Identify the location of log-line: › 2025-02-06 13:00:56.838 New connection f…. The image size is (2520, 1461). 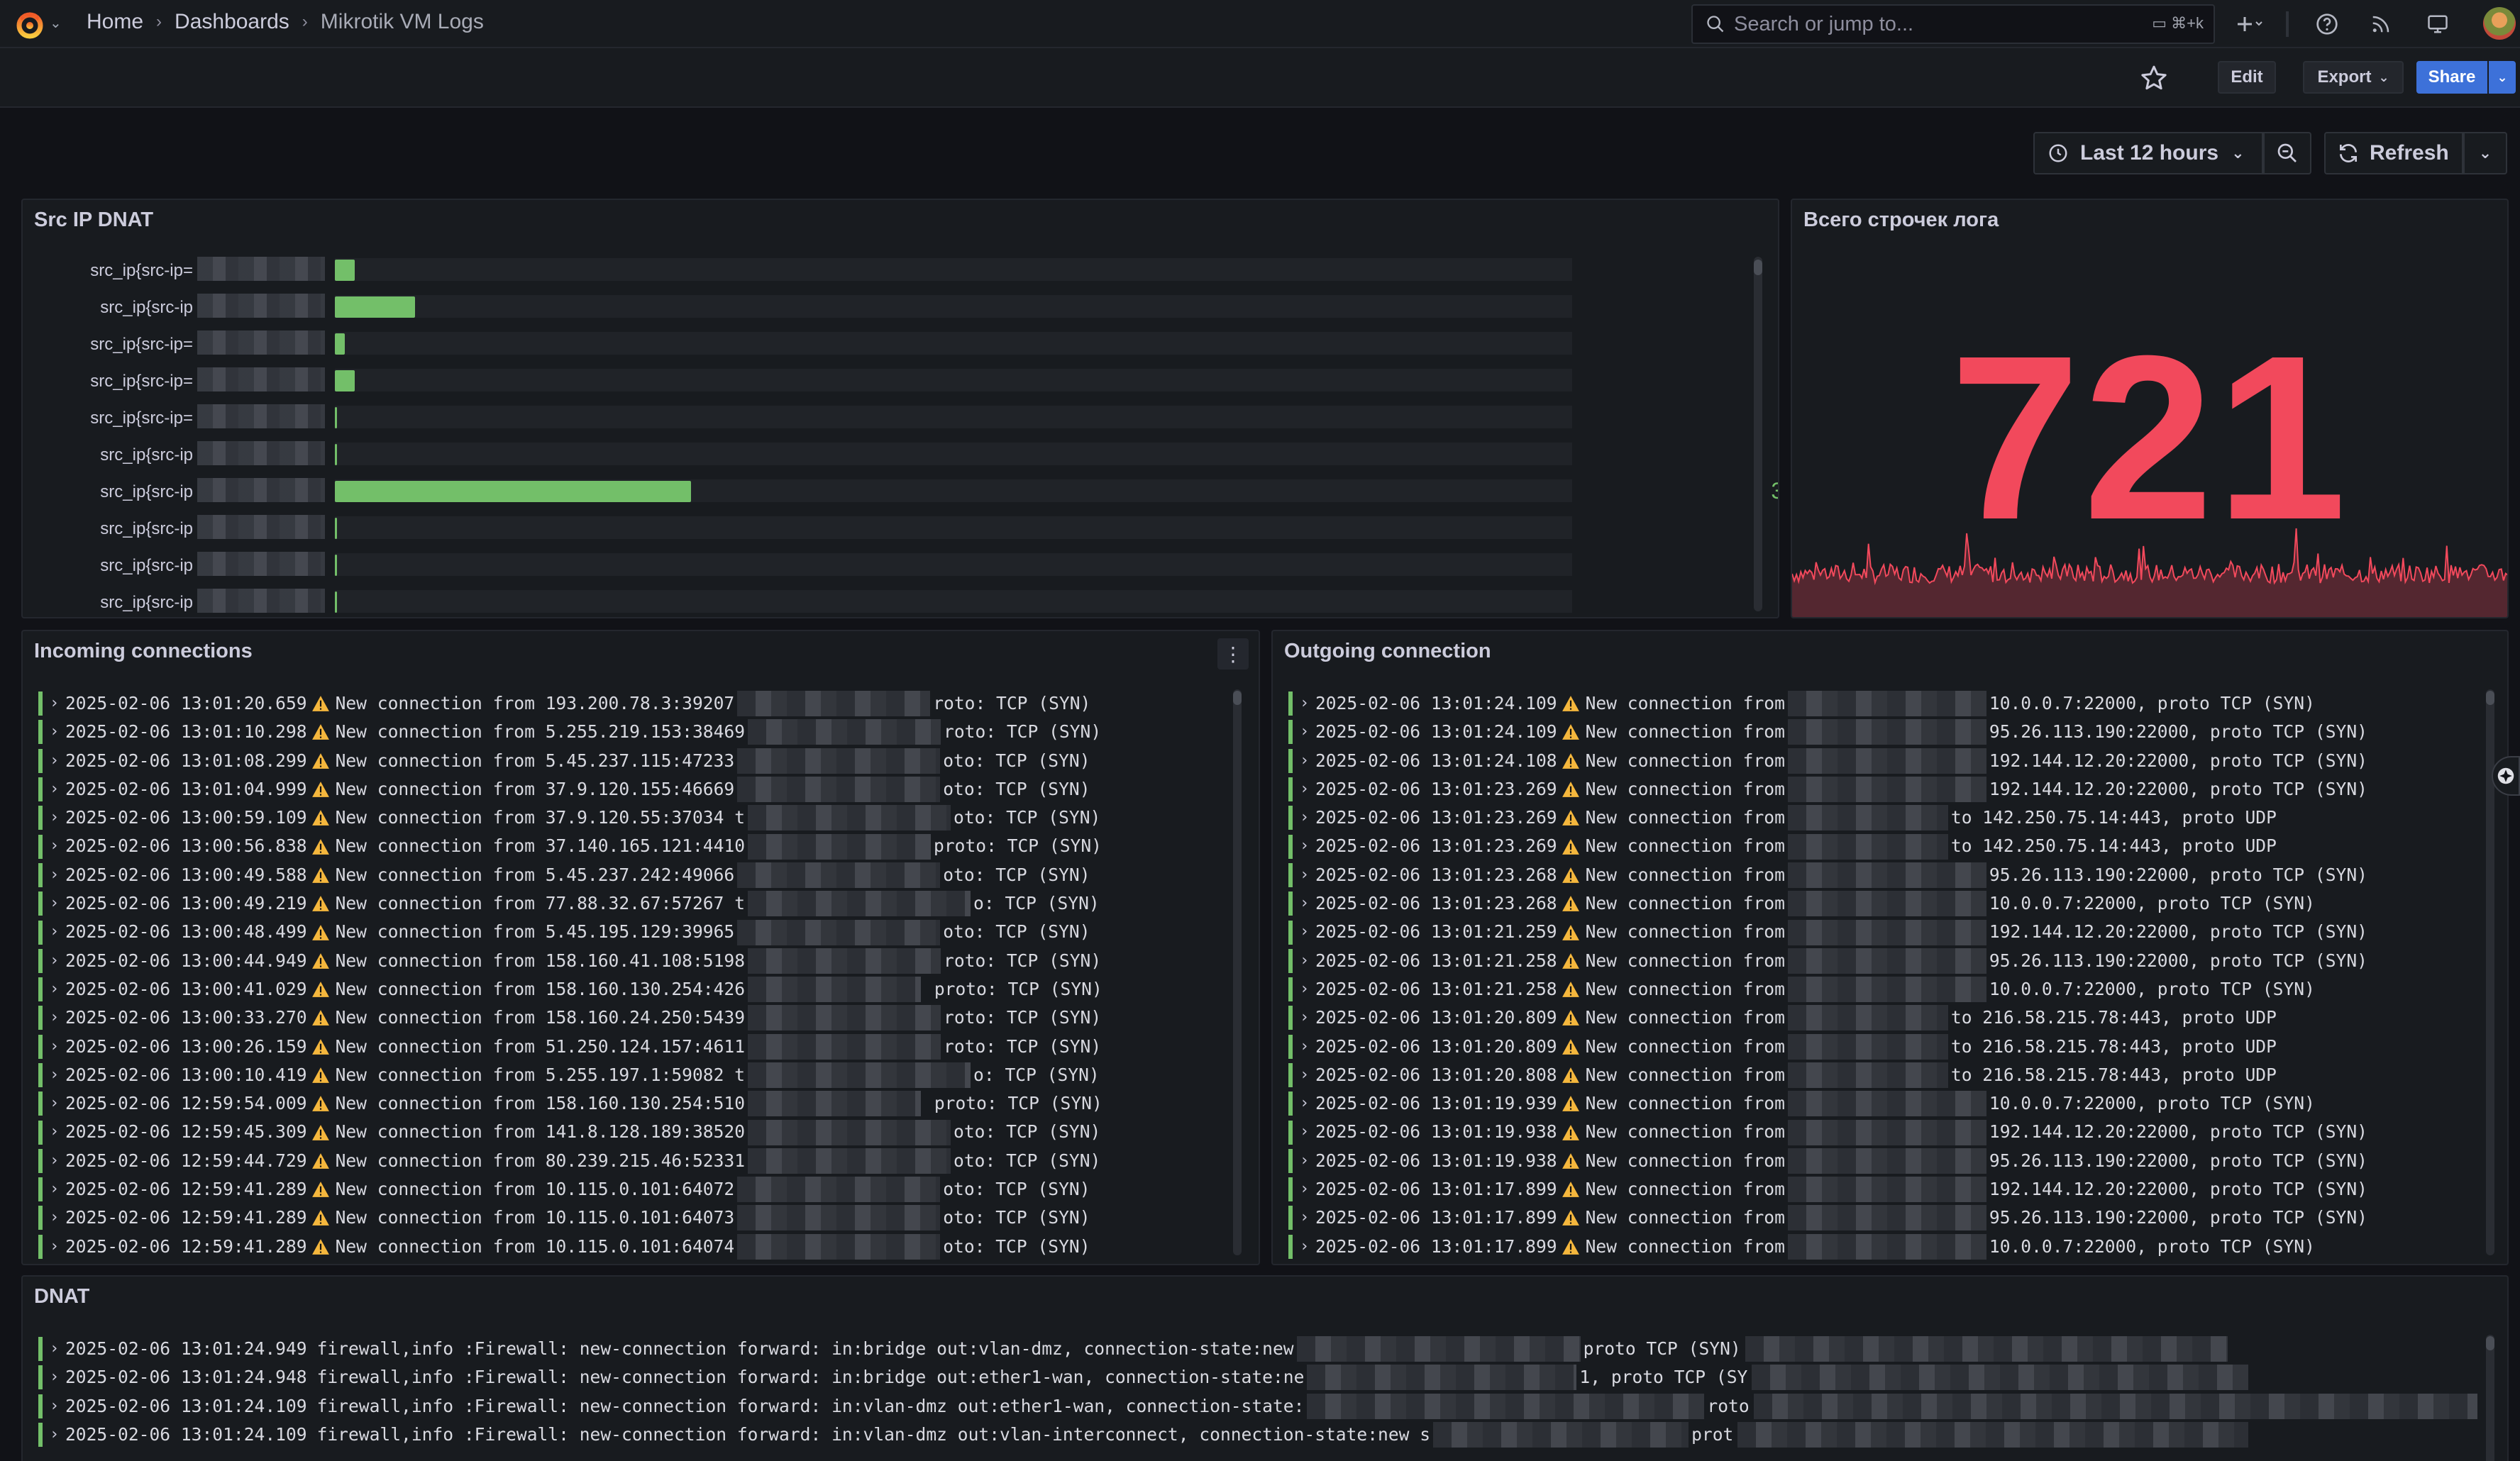
(570, 846).